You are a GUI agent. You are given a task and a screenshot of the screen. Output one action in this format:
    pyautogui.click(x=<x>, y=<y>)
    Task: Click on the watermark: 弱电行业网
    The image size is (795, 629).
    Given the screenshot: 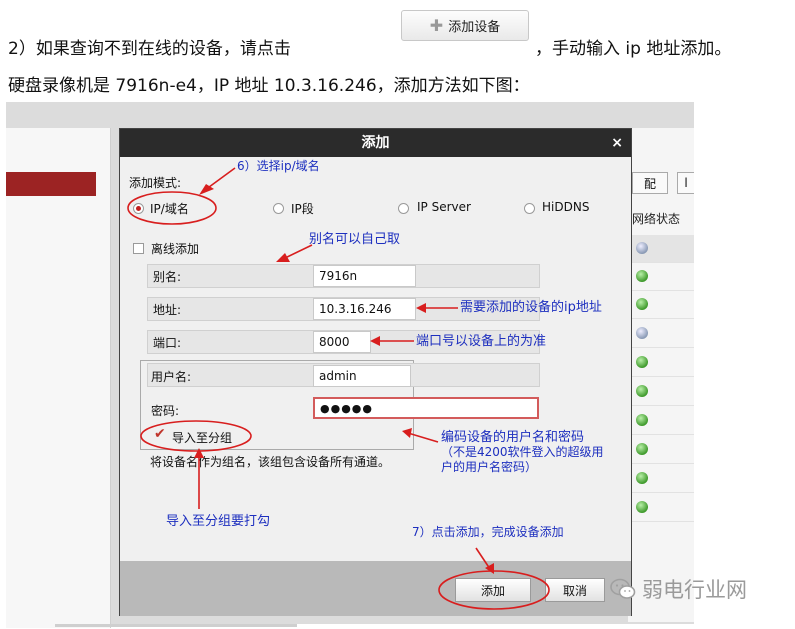 What is the action you would take?
    pyautogui.click(x=678, y=589)
    